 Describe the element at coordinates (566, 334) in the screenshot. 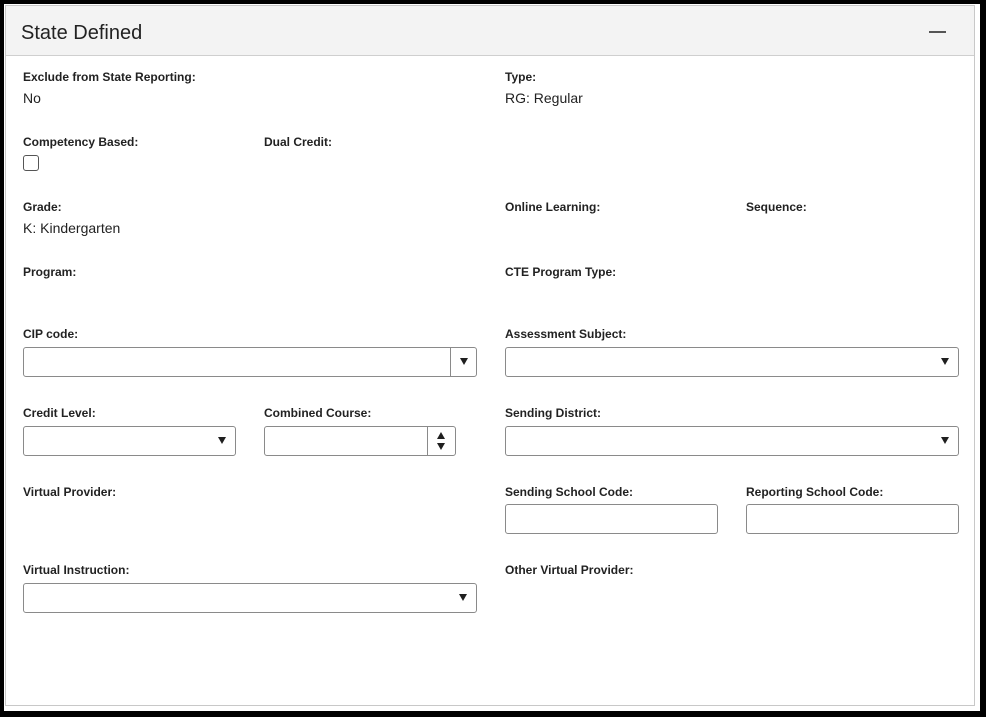

I see `assessment-subject-label: Assessment Subject:` at that location.